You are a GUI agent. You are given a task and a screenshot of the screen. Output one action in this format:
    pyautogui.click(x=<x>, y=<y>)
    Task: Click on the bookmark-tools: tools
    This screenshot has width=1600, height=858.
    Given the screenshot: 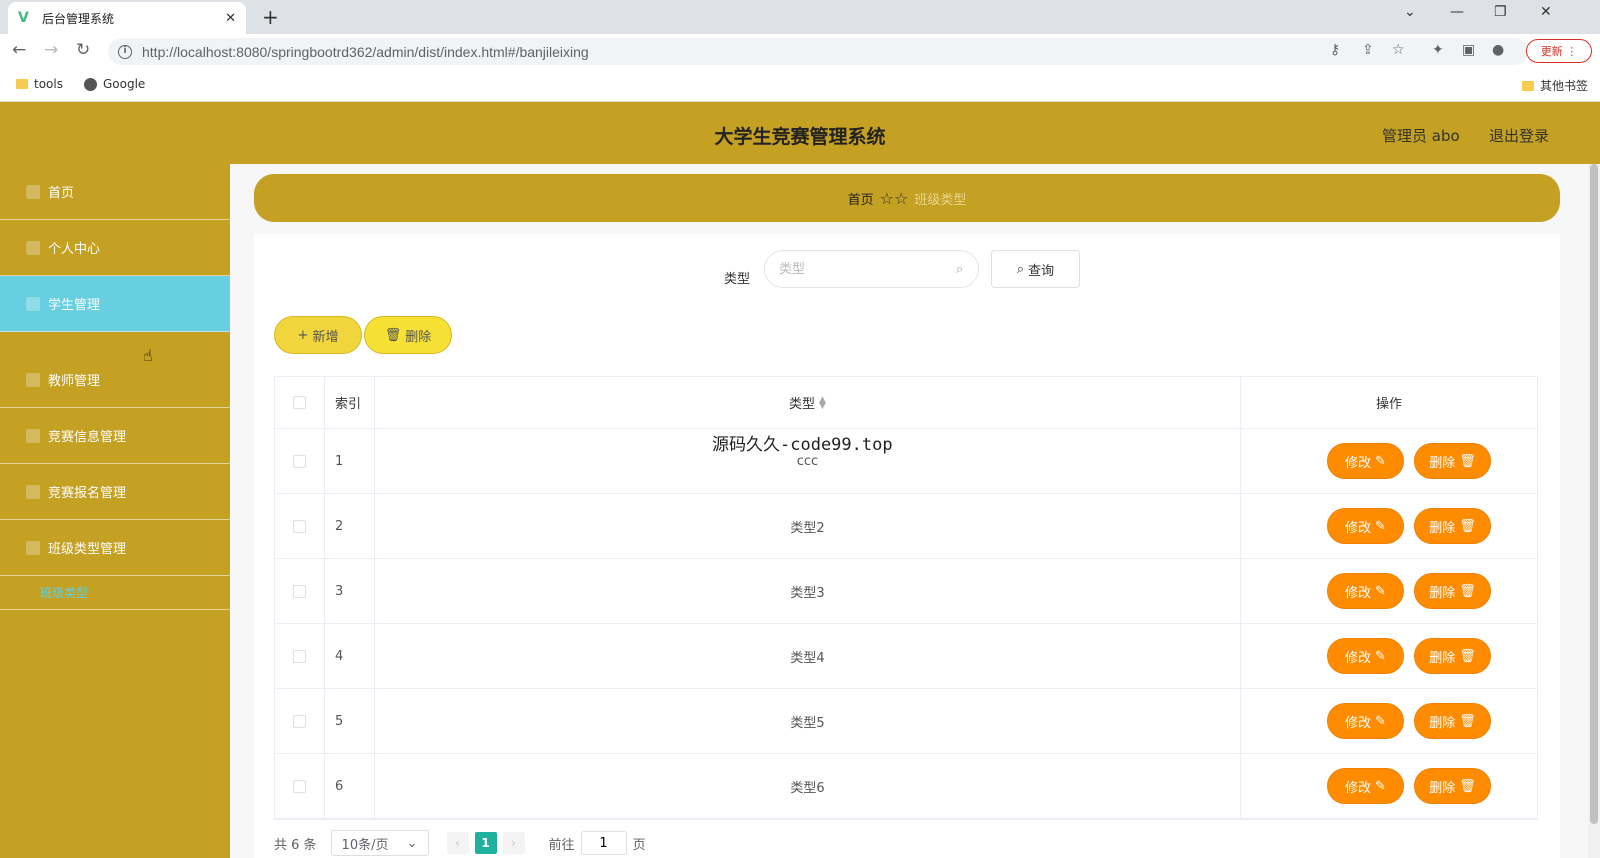 What is the action you would take?
    pyautogui.click(x=39, y=84)
    